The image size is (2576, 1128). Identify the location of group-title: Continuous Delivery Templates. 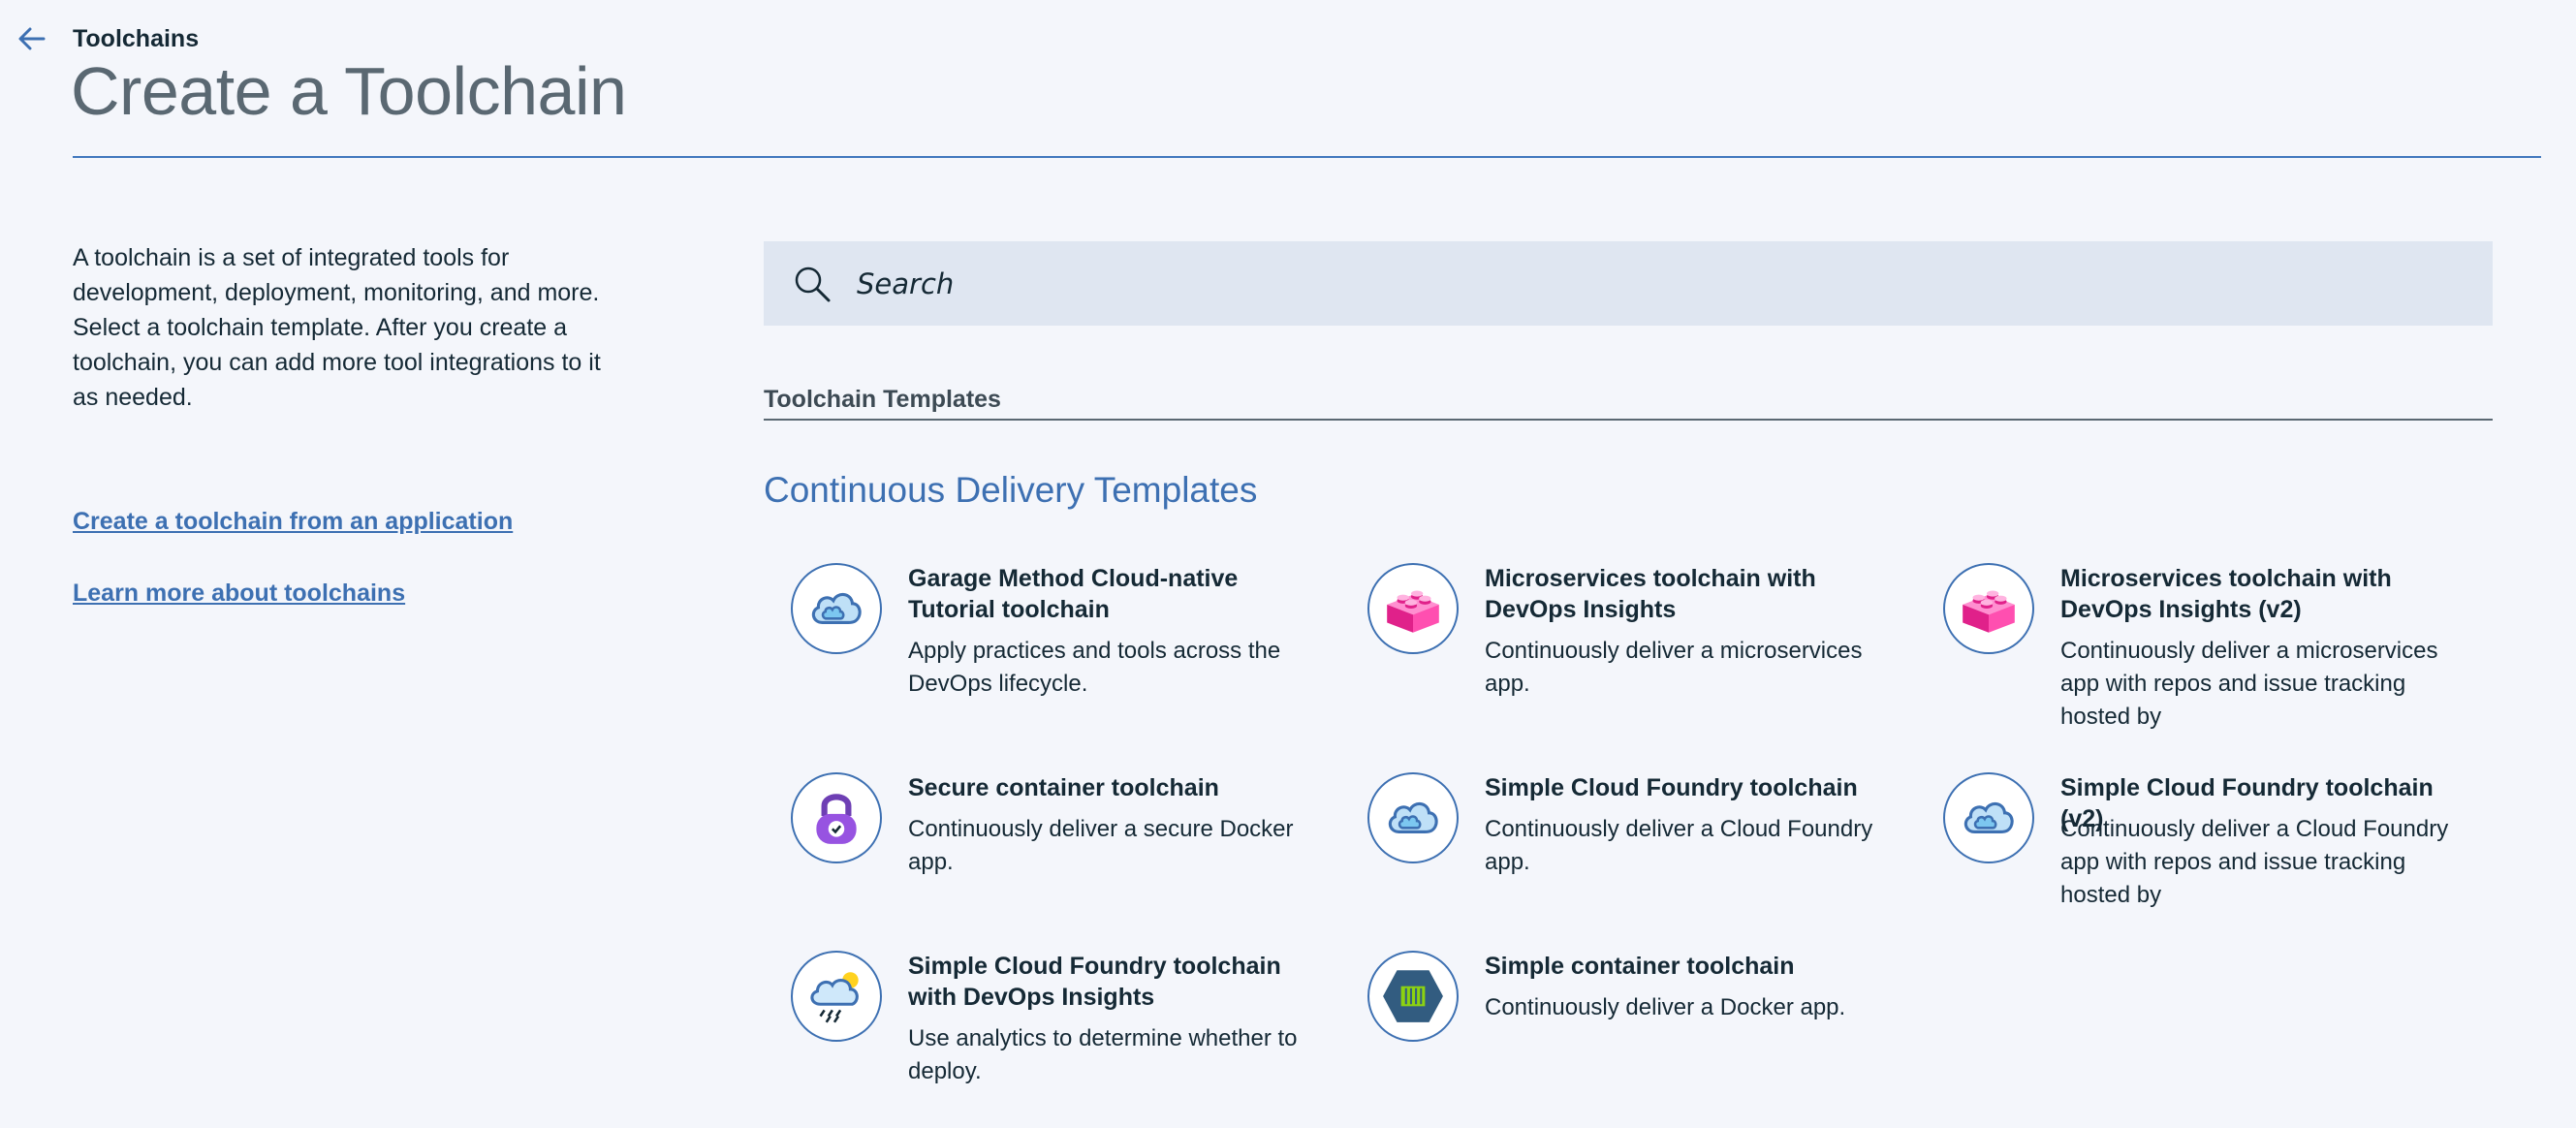
(1011, 490).